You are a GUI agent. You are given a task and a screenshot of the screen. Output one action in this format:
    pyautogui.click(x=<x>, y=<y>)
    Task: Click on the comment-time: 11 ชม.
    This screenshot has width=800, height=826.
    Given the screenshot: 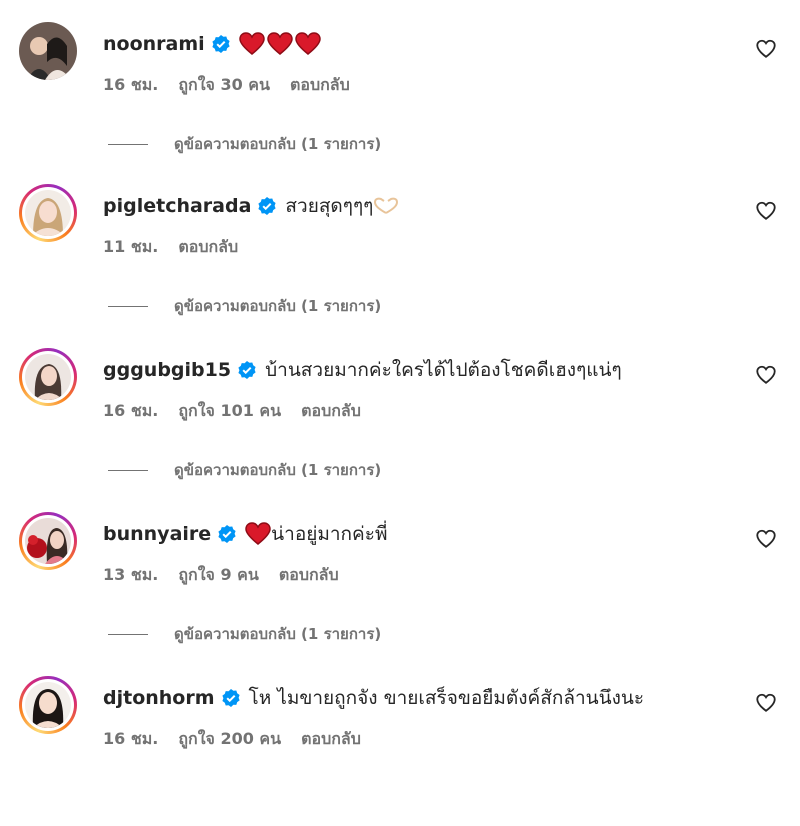 What is the action you would take?
    pyautogui.click(x=131, y=246)
    